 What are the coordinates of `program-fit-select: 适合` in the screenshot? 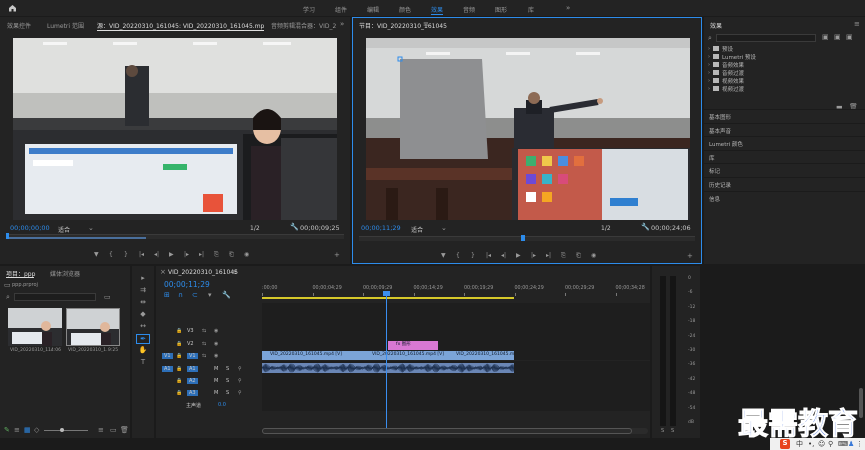 It's located at (417, 229).